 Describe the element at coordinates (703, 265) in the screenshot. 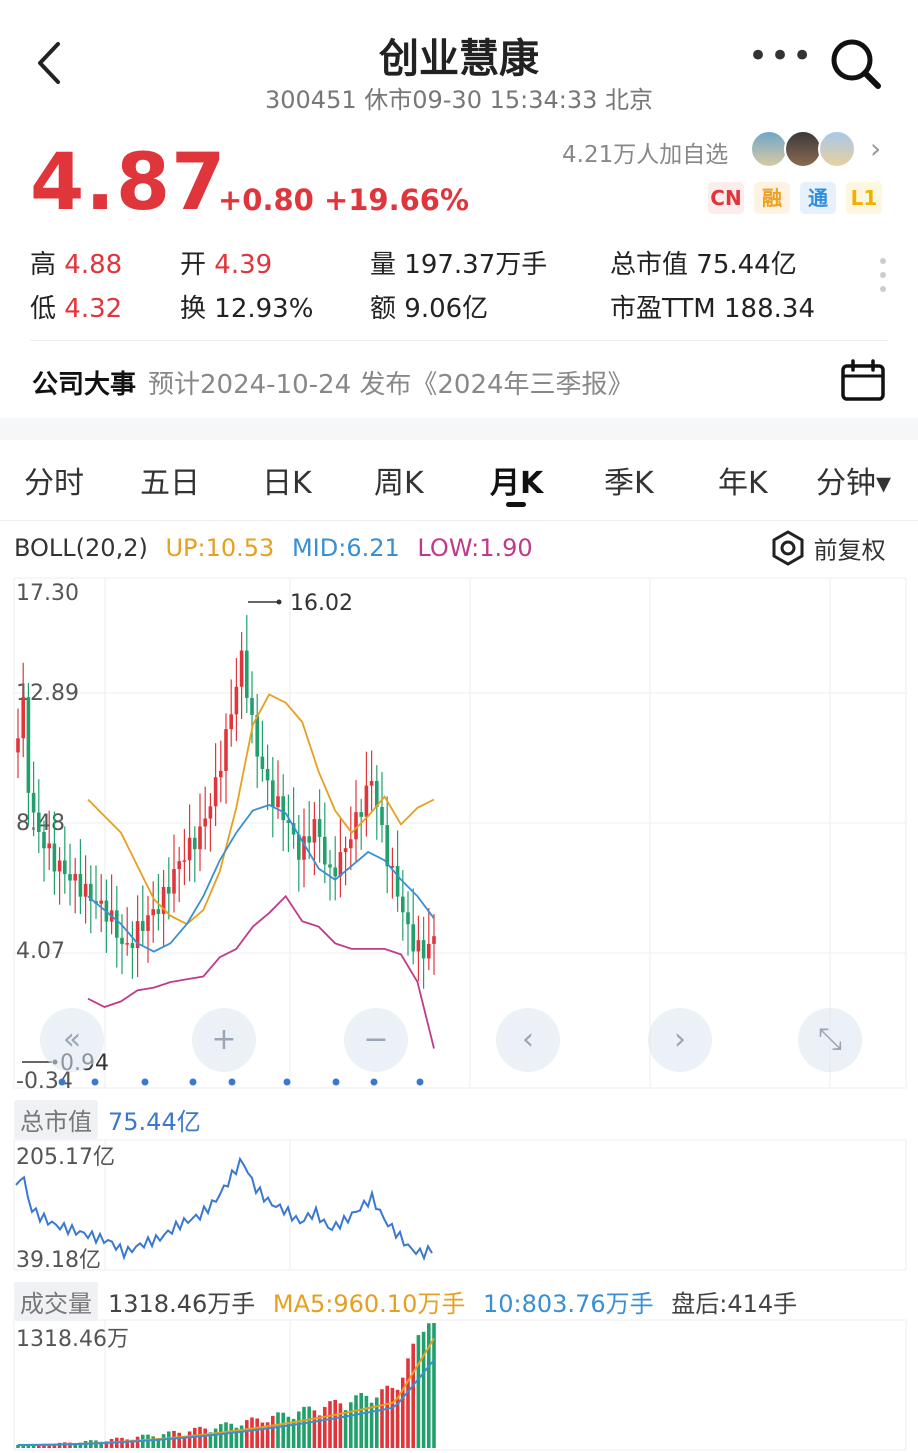

I see `stat-market-cap: 总市值 75.44亿` at that location.